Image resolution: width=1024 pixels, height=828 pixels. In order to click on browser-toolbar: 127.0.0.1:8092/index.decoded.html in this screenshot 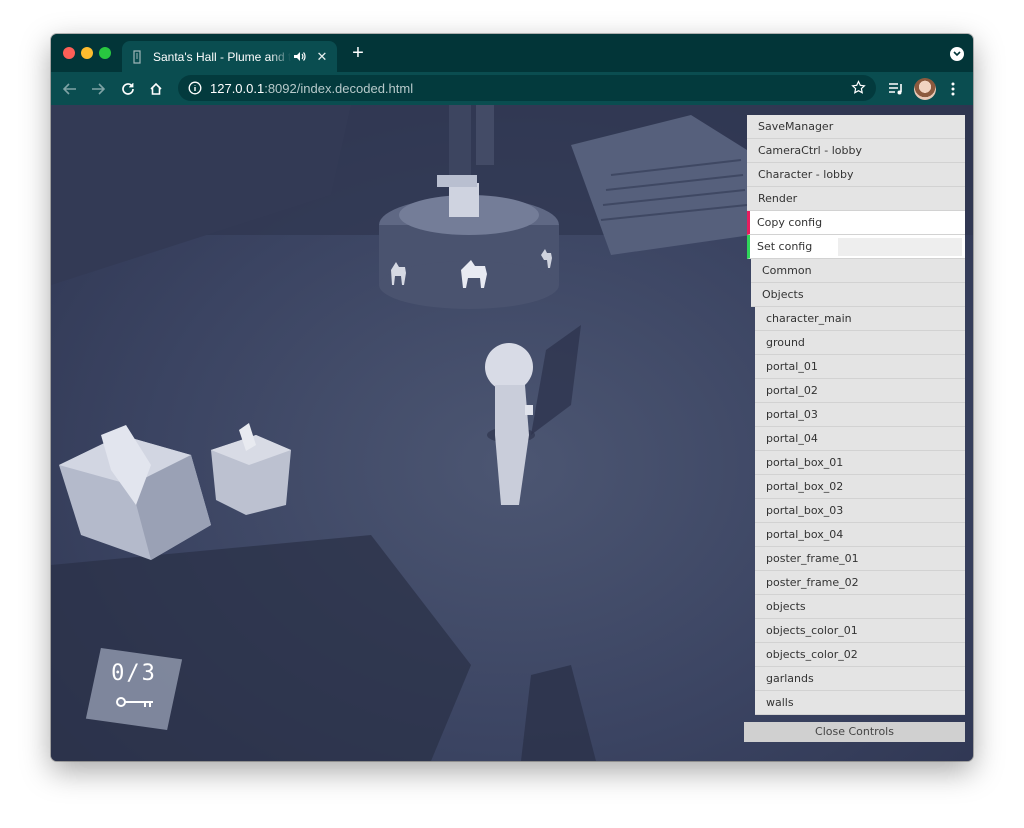, I will do `click(512, 88)`.